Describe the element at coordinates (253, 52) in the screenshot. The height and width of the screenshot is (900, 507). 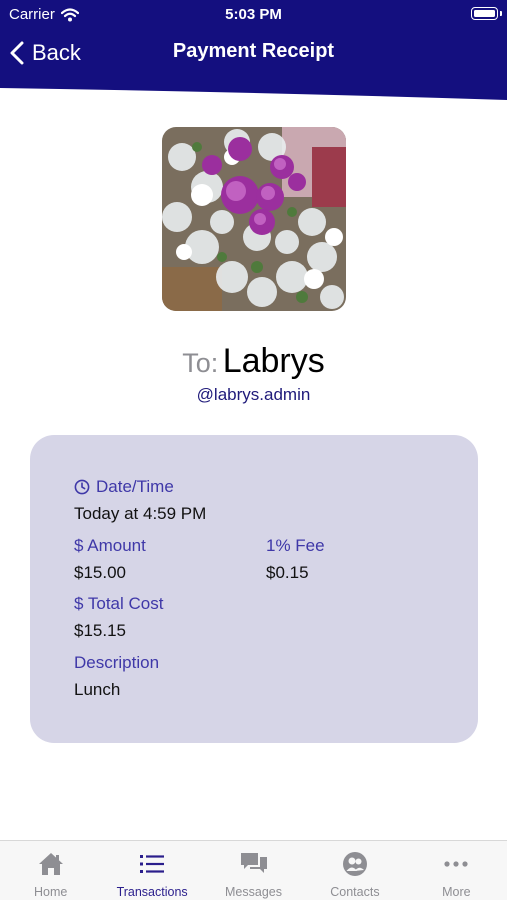
I see `header: Carrier 5:03 PM Back Payment Receipt` at that location.